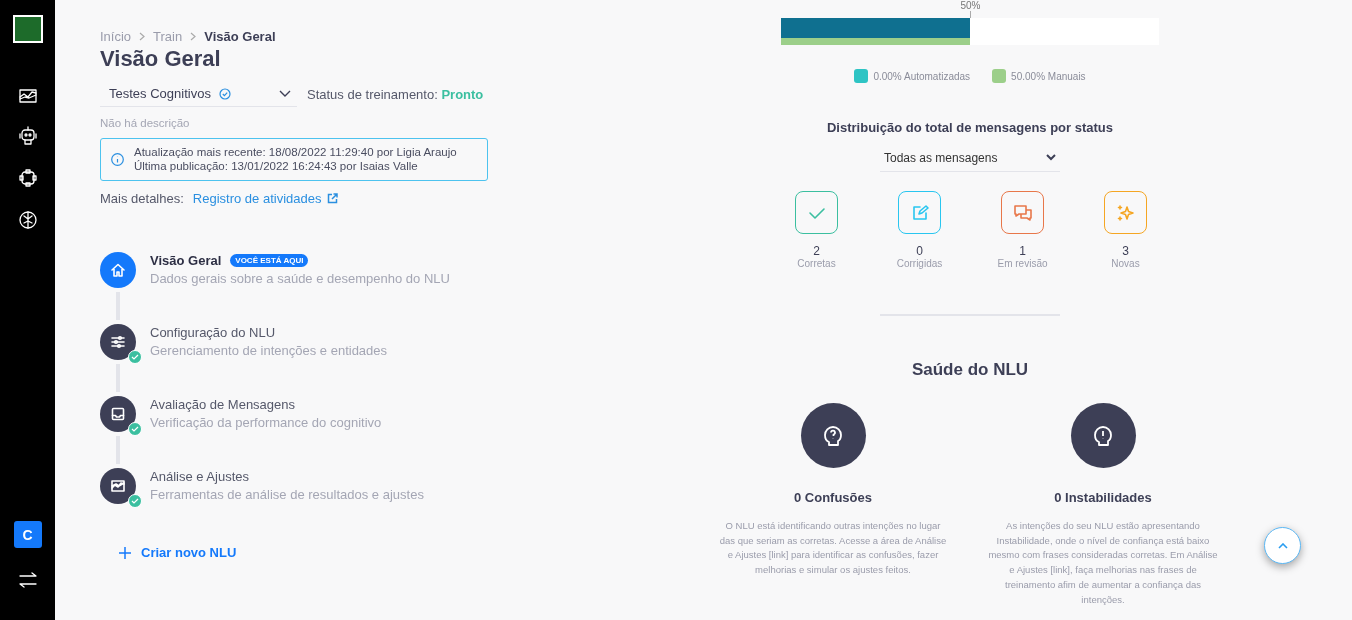 The height and width of the screenshot is (620, 1352). What do you see at coordinates (27, 220) in the screenshot?
I see `brain-icon` at bounding box center [27, 220].